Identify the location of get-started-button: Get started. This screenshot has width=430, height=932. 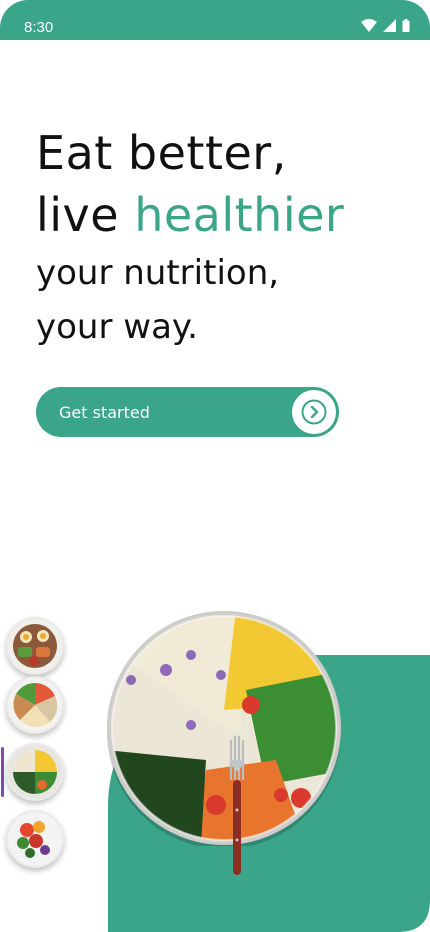
(187, 412).